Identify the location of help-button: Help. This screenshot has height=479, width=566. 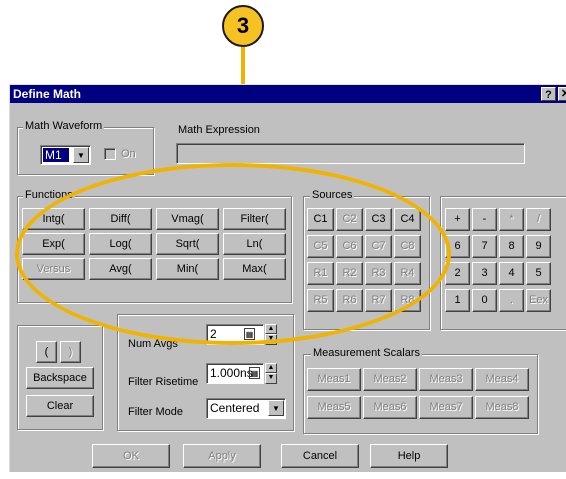
(409, 456).